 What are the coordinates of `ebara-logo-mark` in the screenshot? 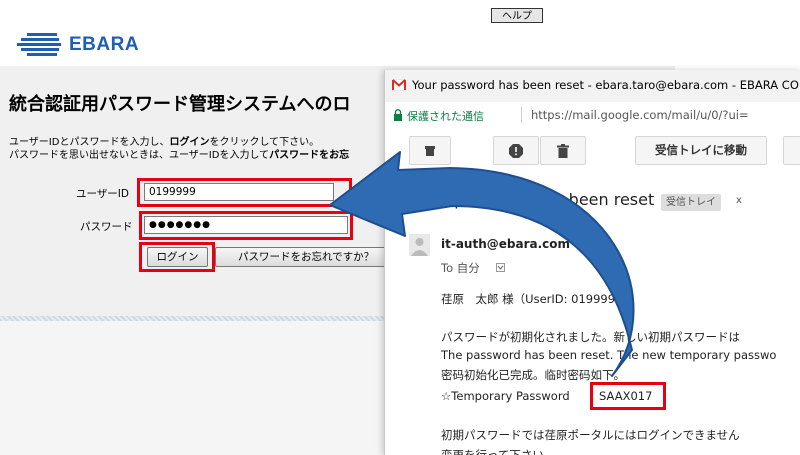 It's located at (39, 45).